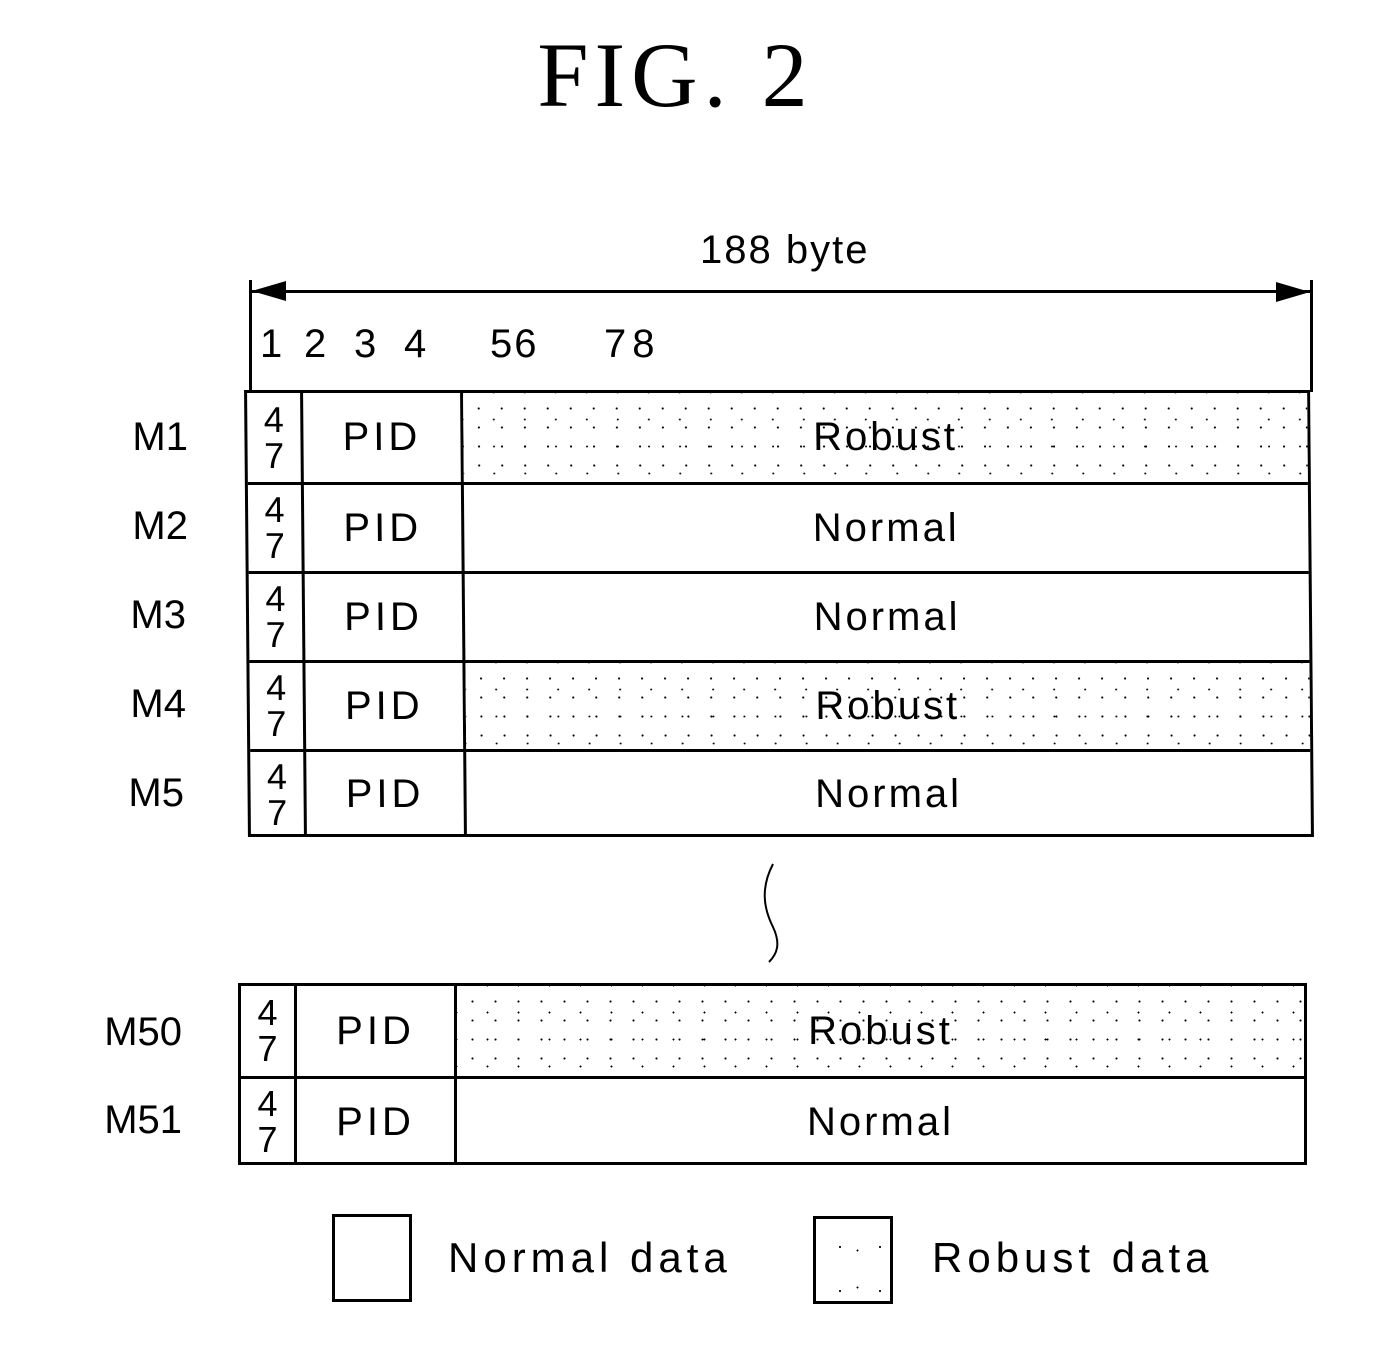 The image size is (1391, 1371). What do you see at coordinates (156, 793) in the screenshot?
I see `row-label: M5` at bounding box center [156, 793].